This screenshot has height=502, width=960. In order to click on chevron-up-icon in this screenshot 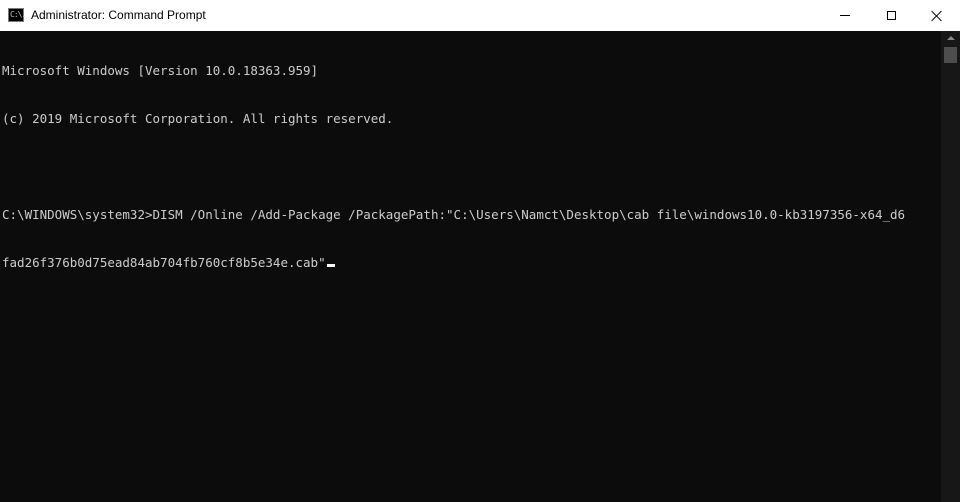, I will do `click(950, 38)`.